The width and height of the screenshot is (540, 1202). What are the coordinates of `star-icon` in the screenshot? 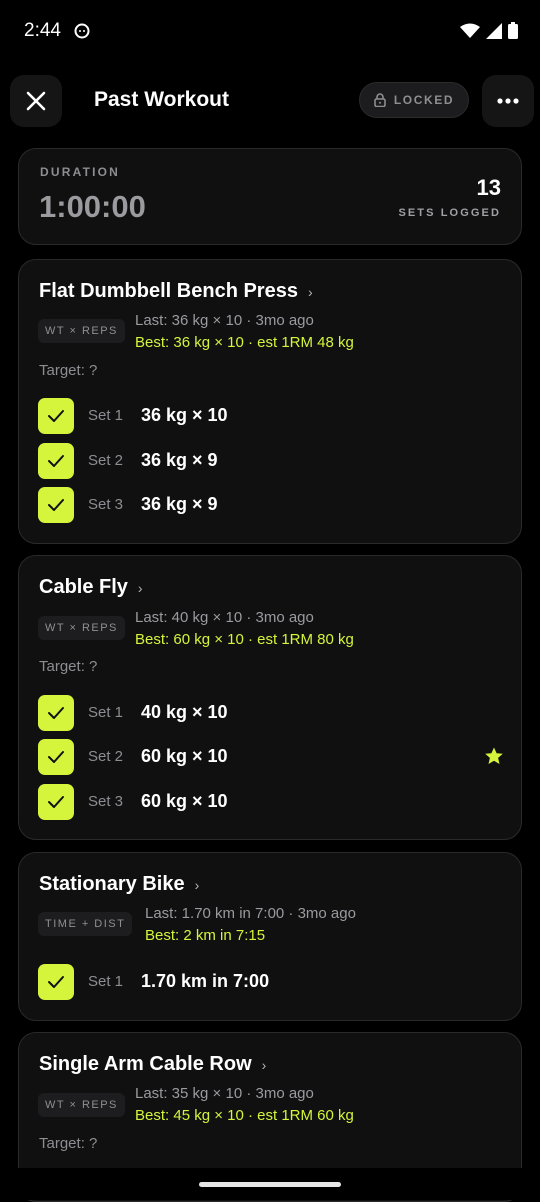 It's located at (494, 755).